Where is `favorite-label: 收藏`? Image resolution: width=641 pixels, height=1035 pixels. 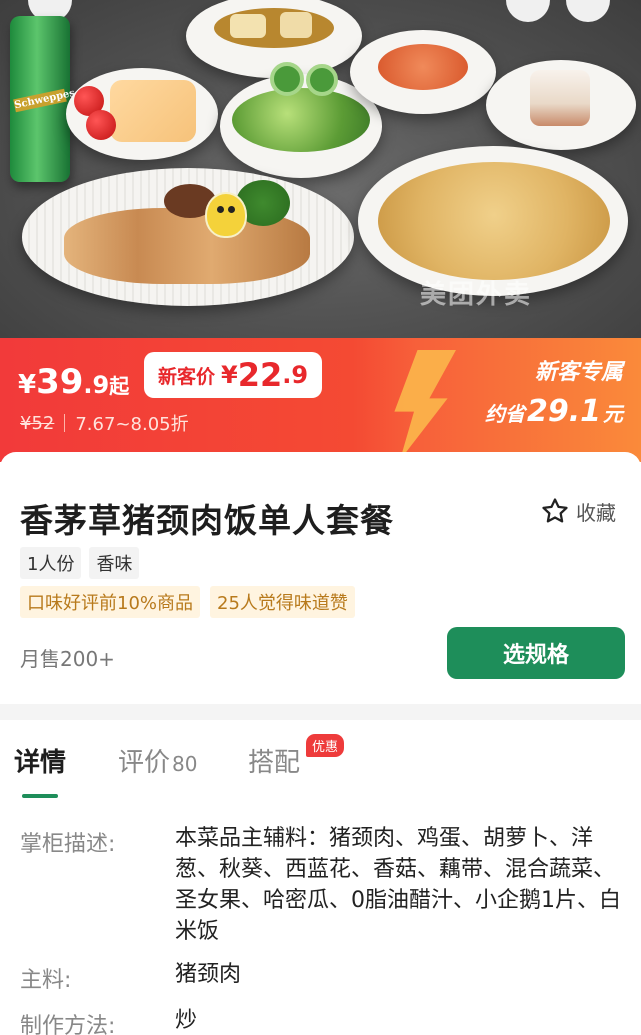
favorite-label: 收藏 is located at coordinates (596, 512).